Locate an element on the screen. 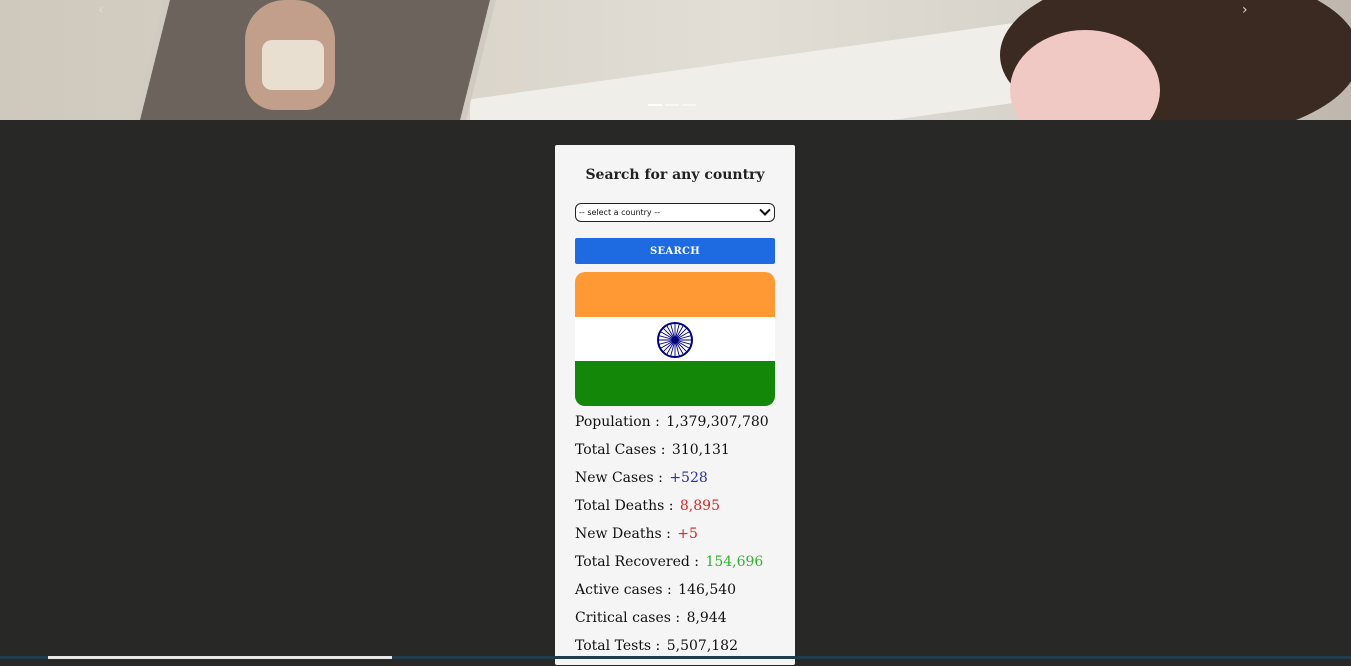  country-select-value: -- select a country -- is located at coordinates (619, 212).